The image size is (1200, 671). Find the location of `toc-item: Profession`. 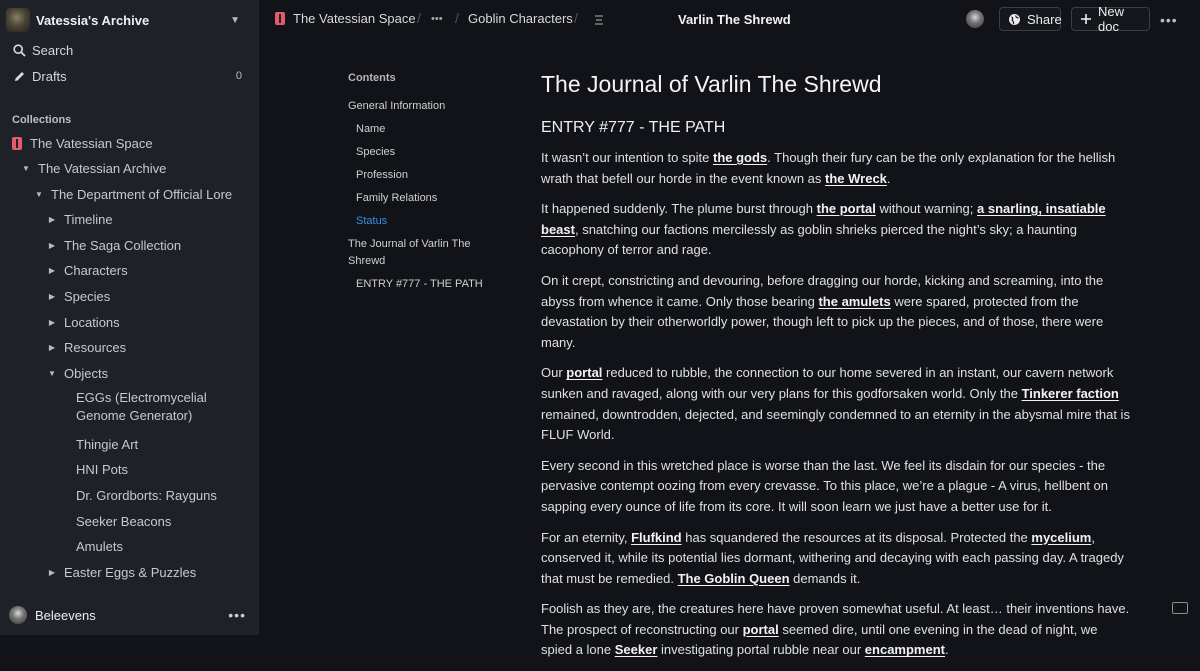

toc-item: Profession is located at coordinates (418, 175).